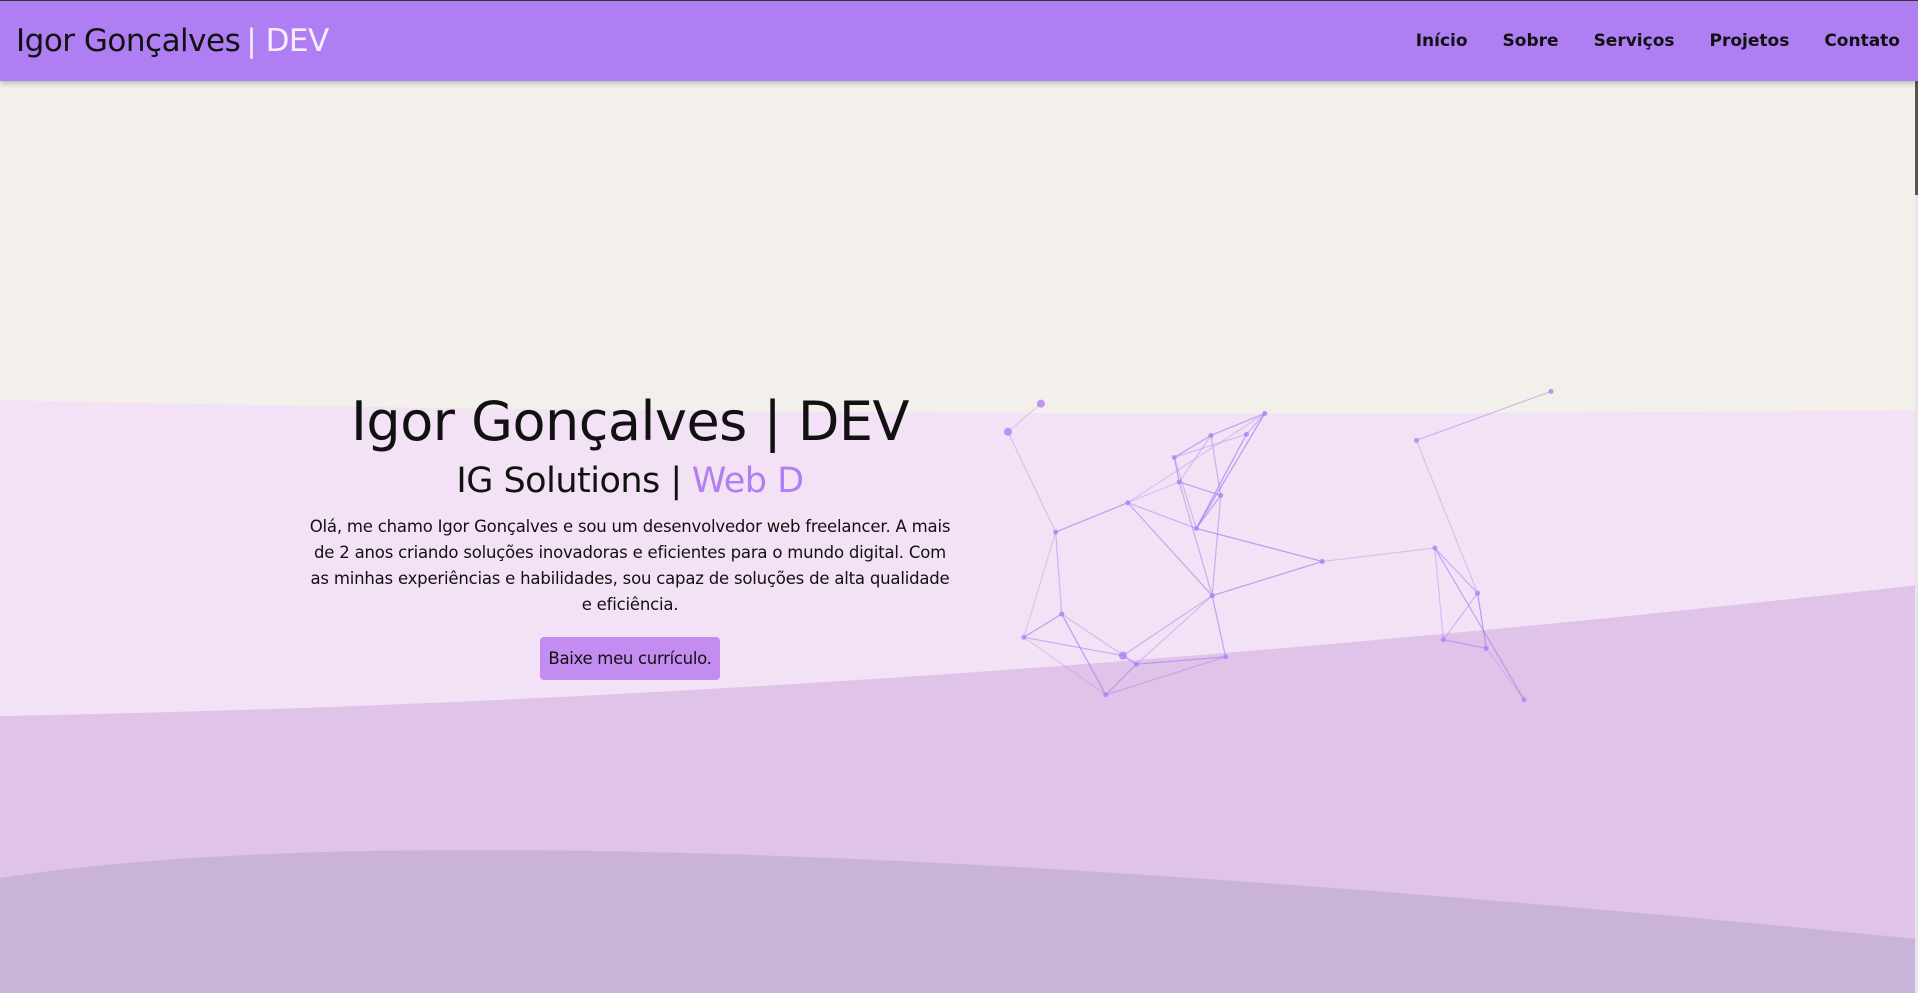 The image size is (1918, 993). Describe the element at coordinates (1750, 41) in the screenshot. I see `nav-link-projetos: Projetos` at that location.